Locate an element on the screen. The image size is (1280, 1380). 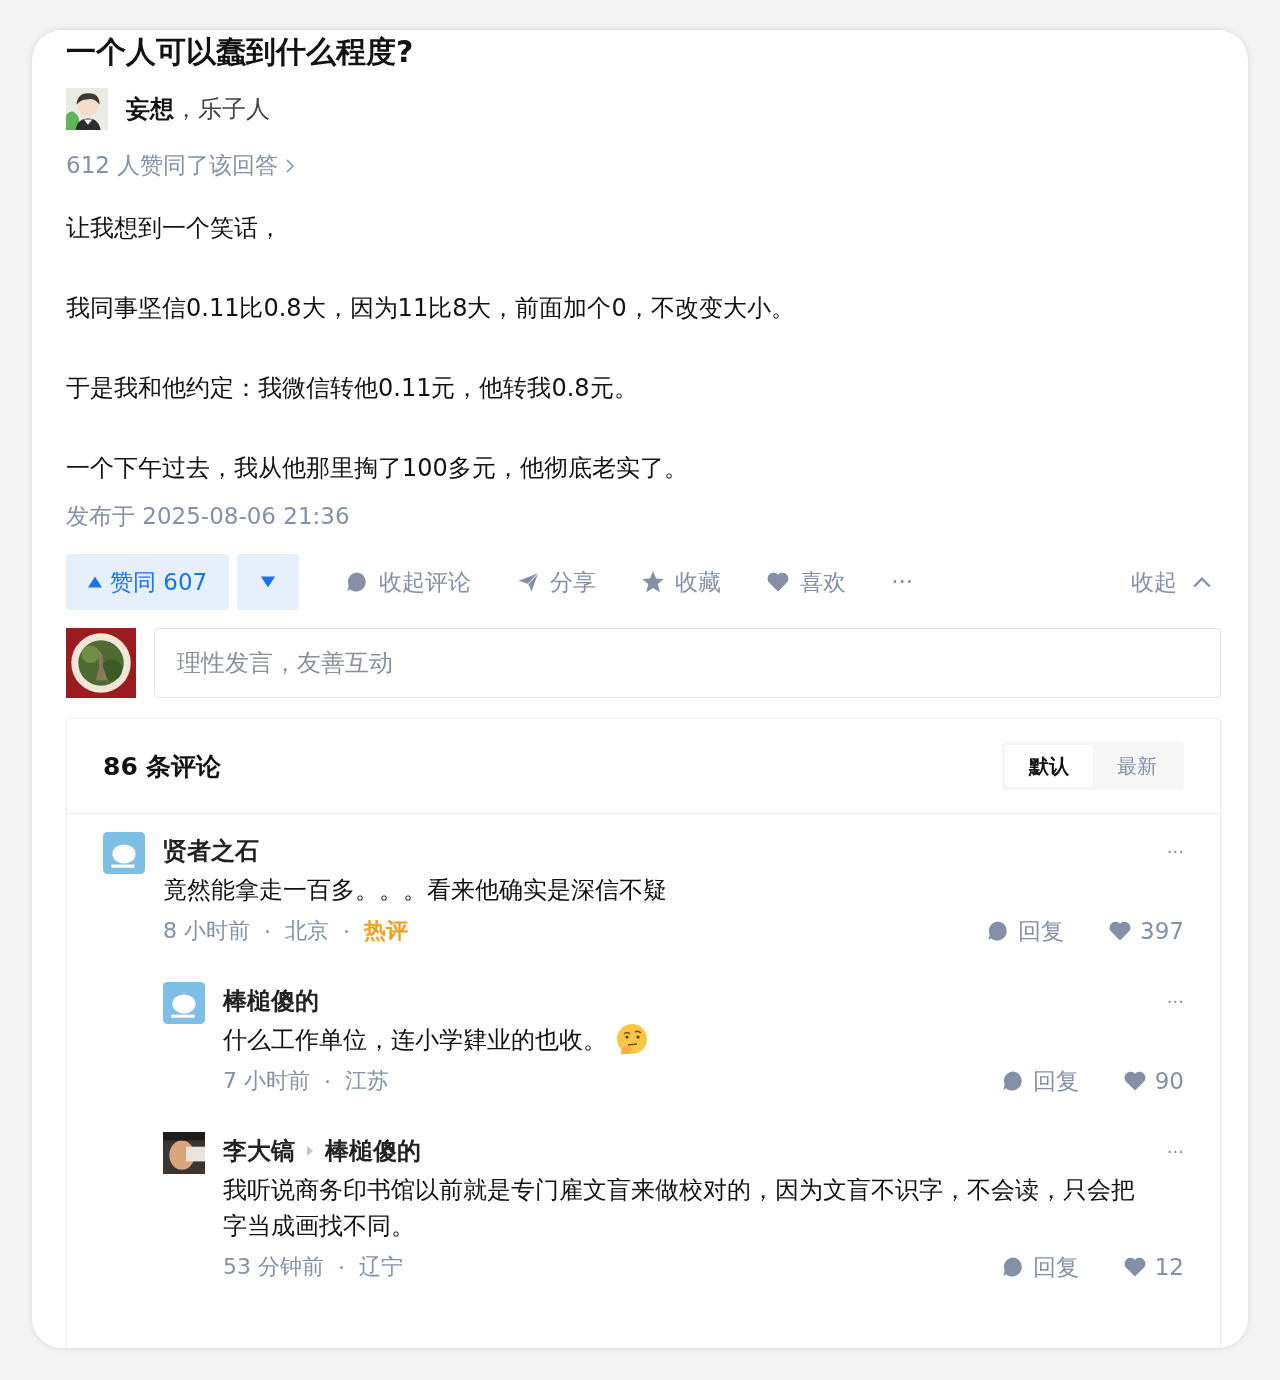
answer-paragraph: 于是我和他约定：我微信转他0.11元，他转我0.8元。 is located at coordinates (352, 388).